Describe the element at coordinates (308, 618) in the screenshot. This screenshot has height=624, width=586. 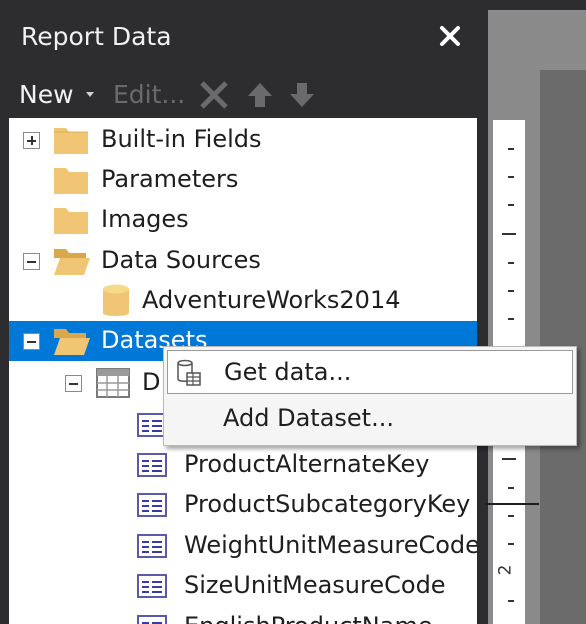
I see `tree-item-label: EnglishProductName` at that location.